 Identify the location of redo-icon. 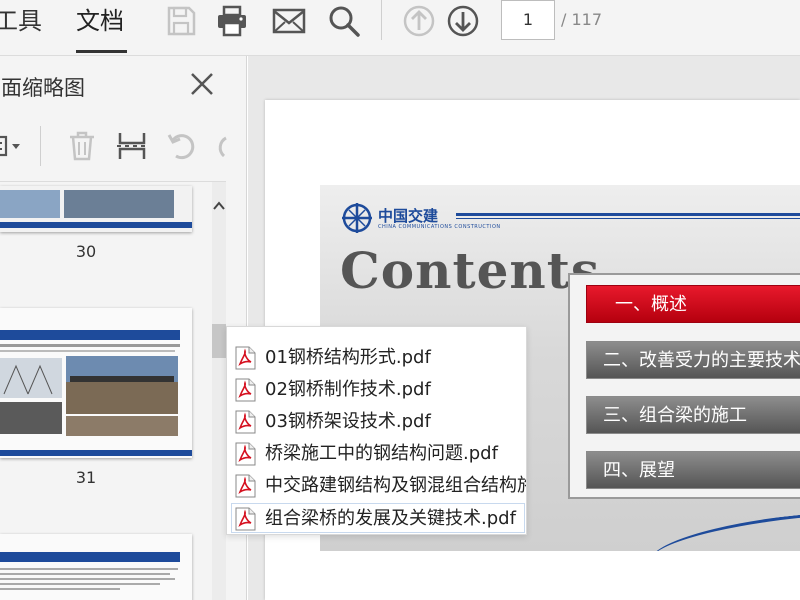
(221, 146).